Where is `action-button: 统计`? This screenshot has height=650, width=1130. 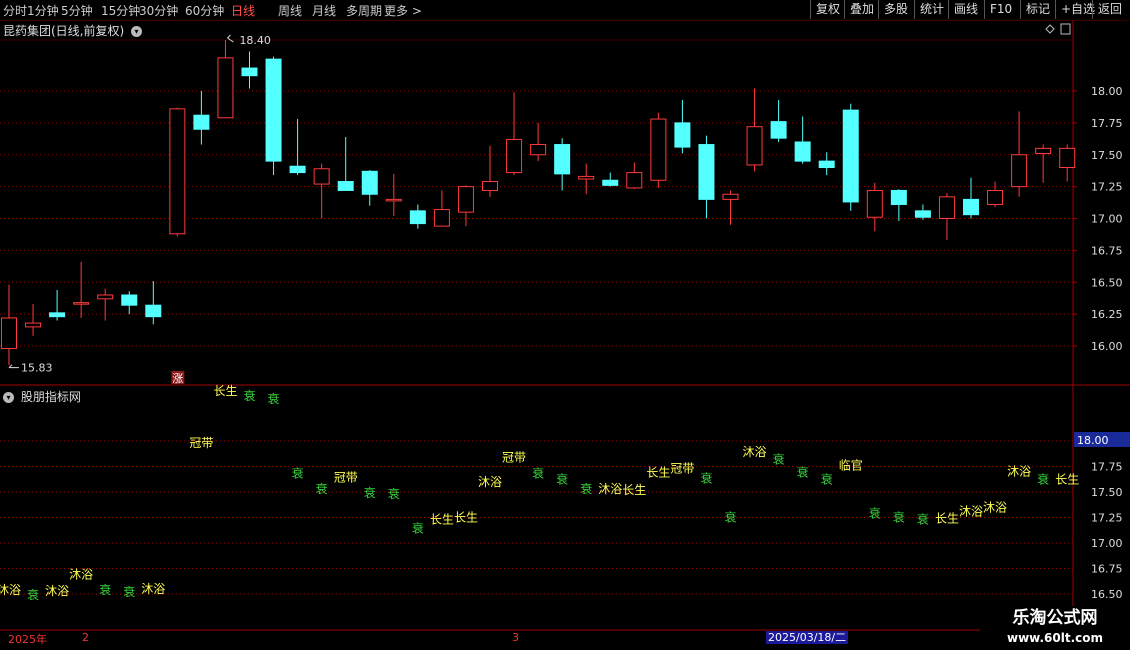
action-button: 统计 is located at coordinates (931, 9).